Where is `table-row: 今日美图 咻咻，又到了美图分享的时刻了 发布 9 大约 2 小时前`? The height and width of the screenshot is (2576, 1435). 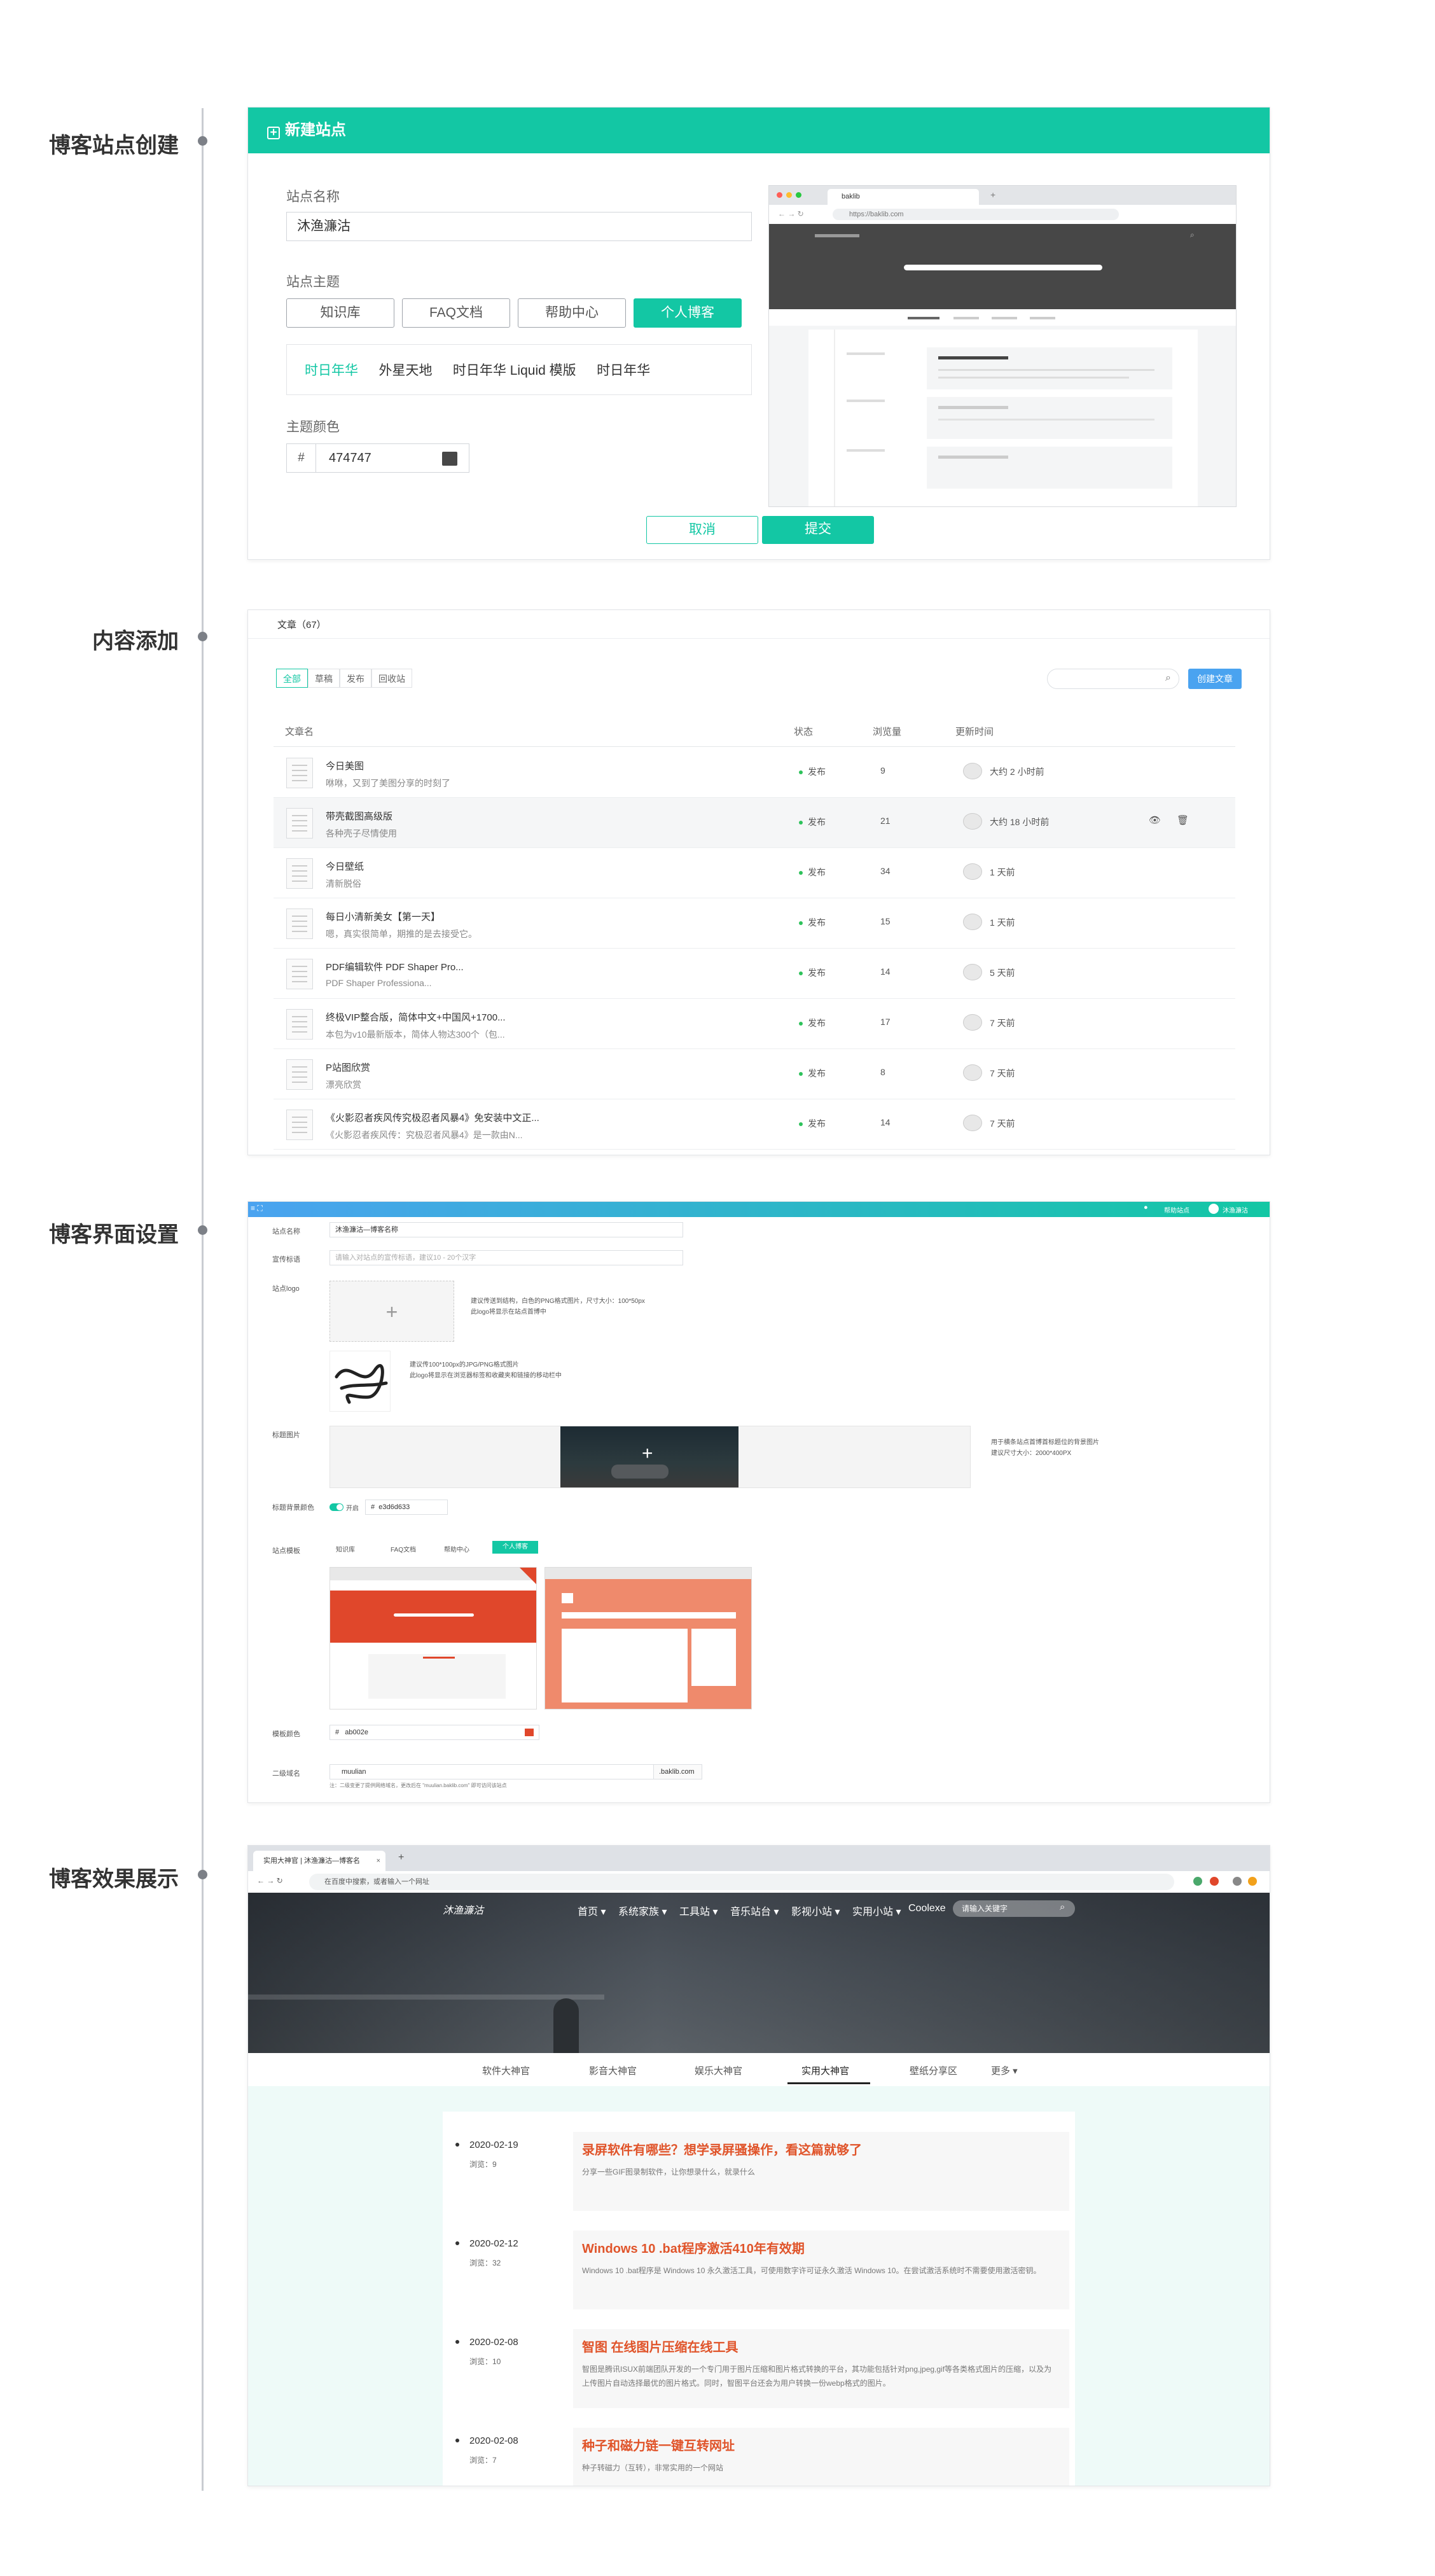
table-row: 今日美图 咻咻，又到了美图分享的时刻了 发布 9 大约 2 小时前 is located at coordinates (754, 773).